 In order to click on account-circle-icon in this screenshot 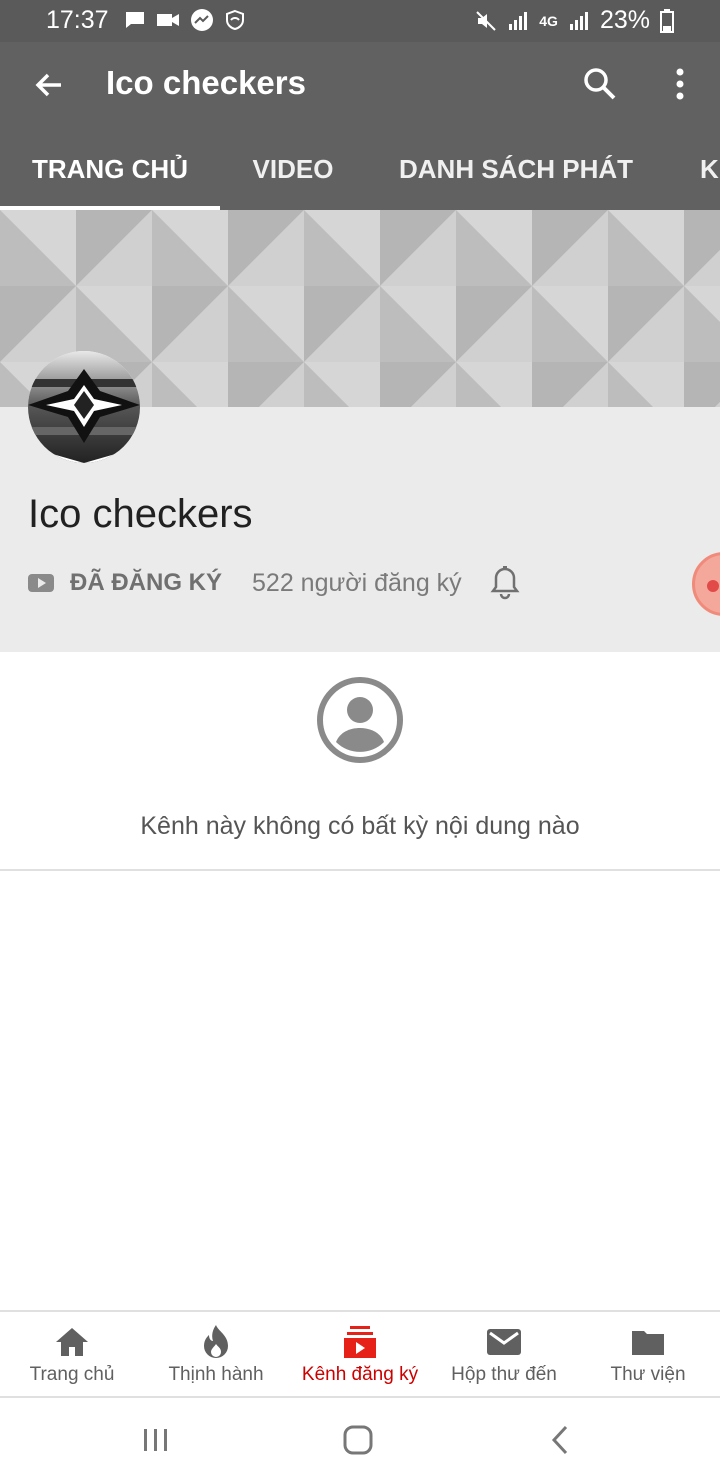, I will do `click(360, 720)`.